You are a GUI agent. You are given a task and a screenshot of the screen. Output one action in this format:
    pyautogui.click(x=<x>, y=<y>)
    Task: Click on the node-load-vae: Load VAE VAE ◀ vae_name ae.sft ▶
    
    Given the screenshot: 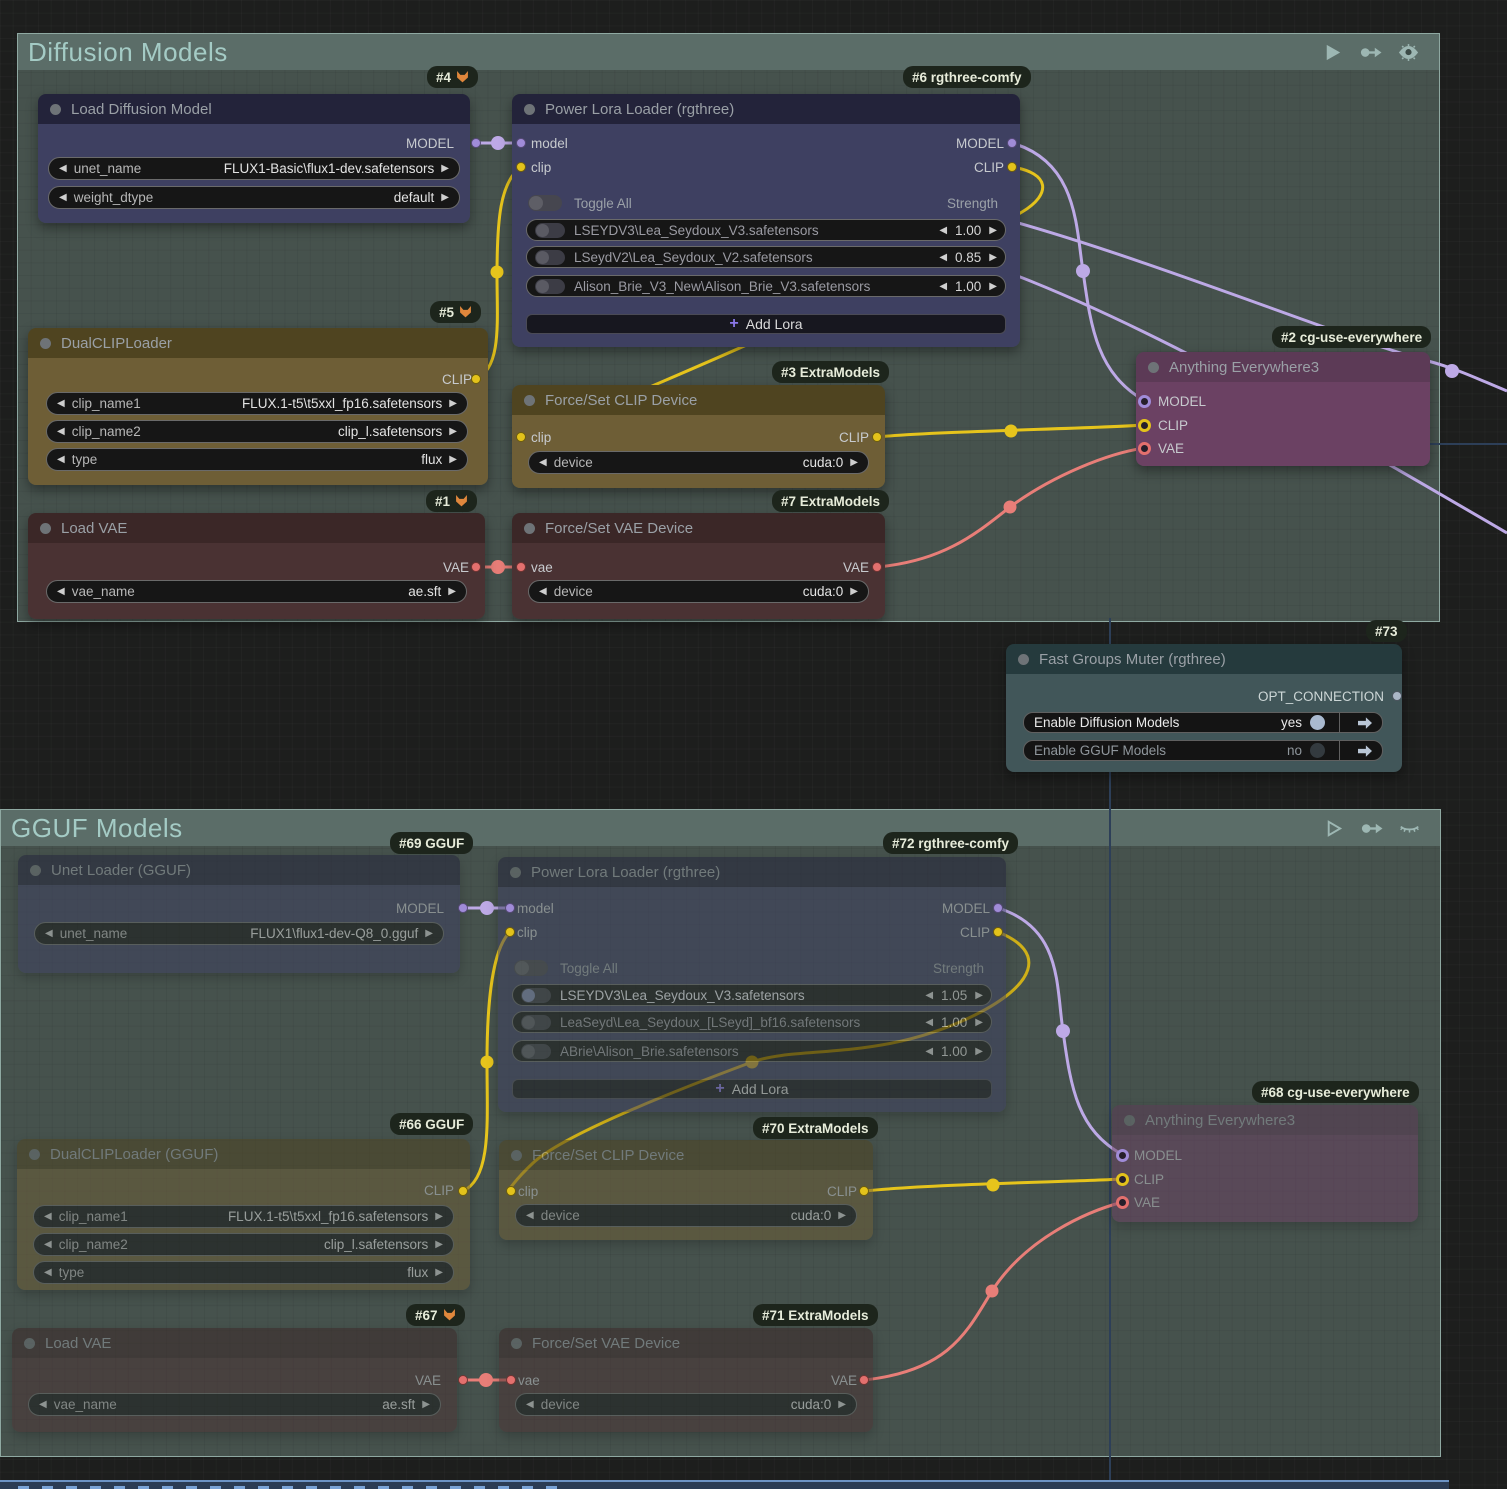 What is the action you would take?
    pyautogui.click(x=256, y=566)
    